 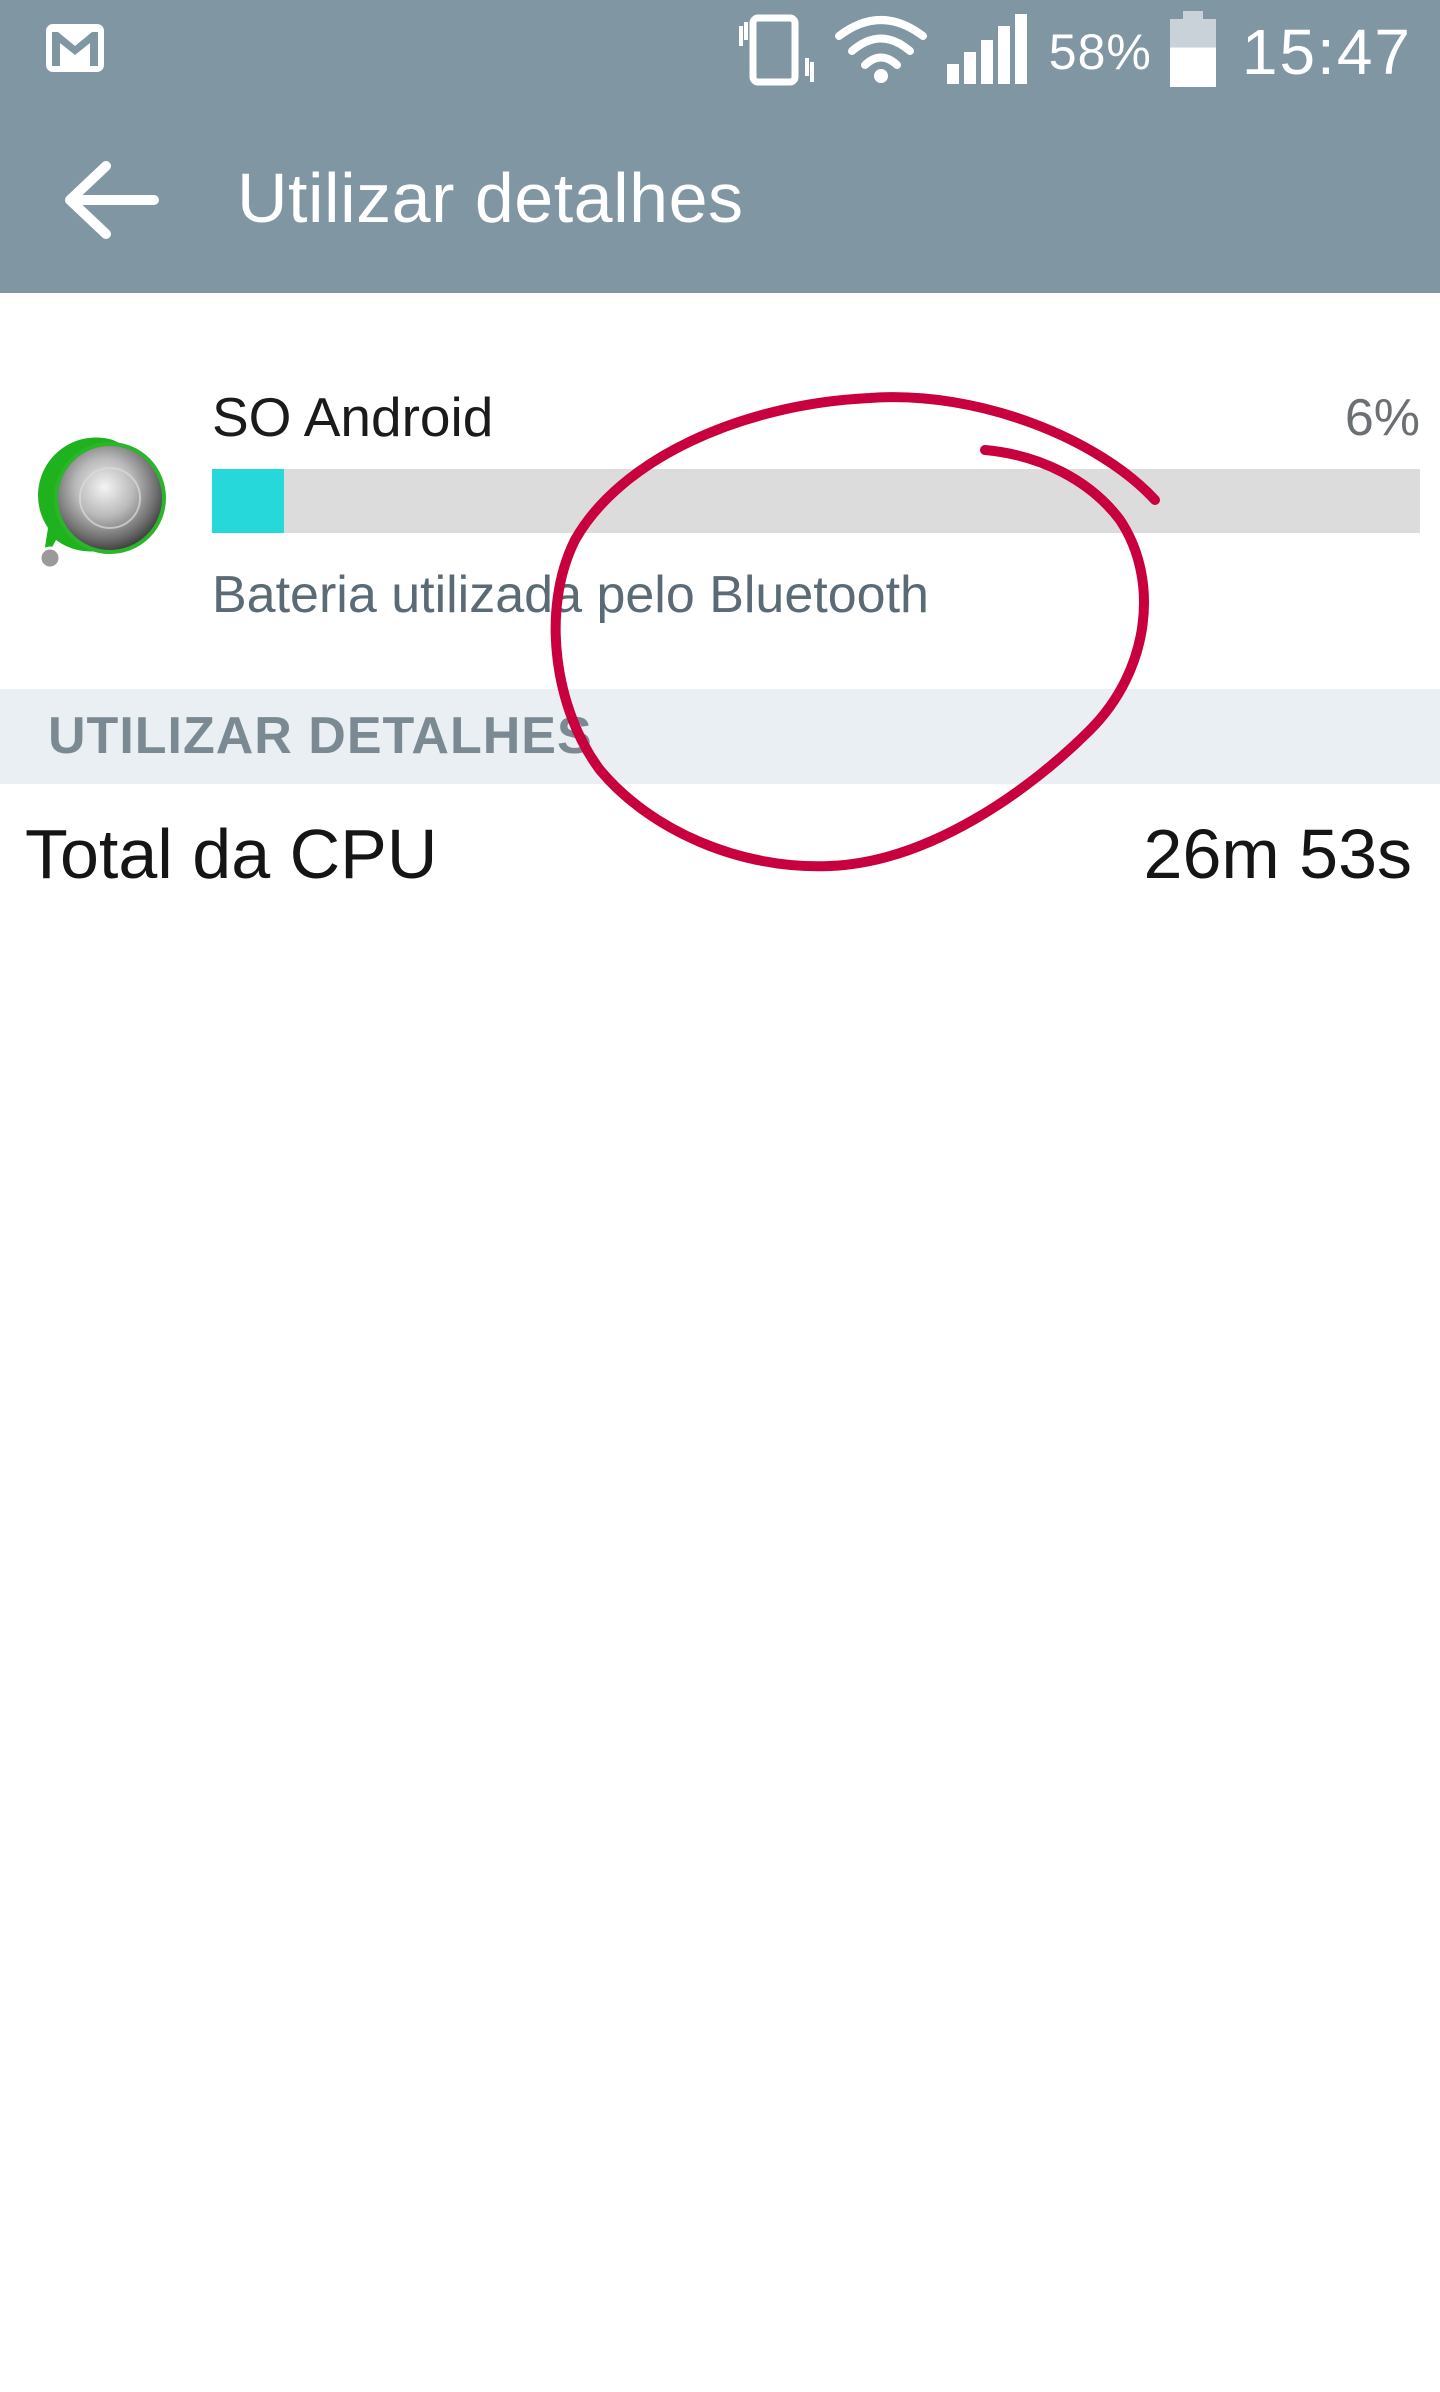 What do you see at coordinates (103, 503) in the screenshot?
I see `android-os-icon` at bounding box center [103, 503].